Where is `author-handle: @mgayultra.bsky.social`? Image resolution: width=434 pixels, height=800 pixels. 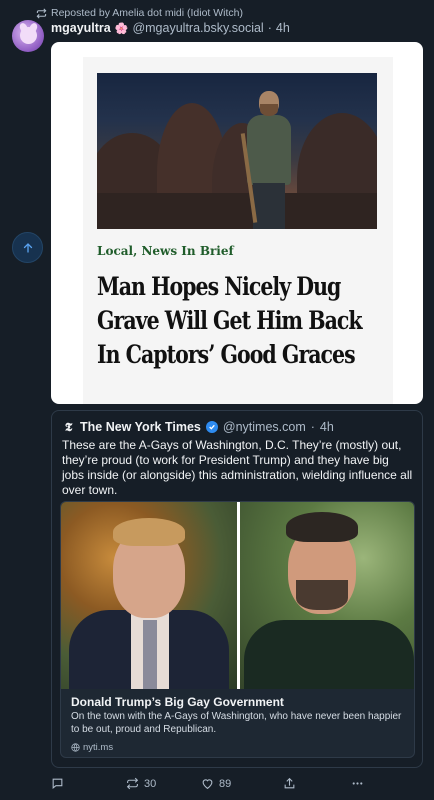 author-handle: @mgayultra.bsky.social is located at coordinates (197, 28).